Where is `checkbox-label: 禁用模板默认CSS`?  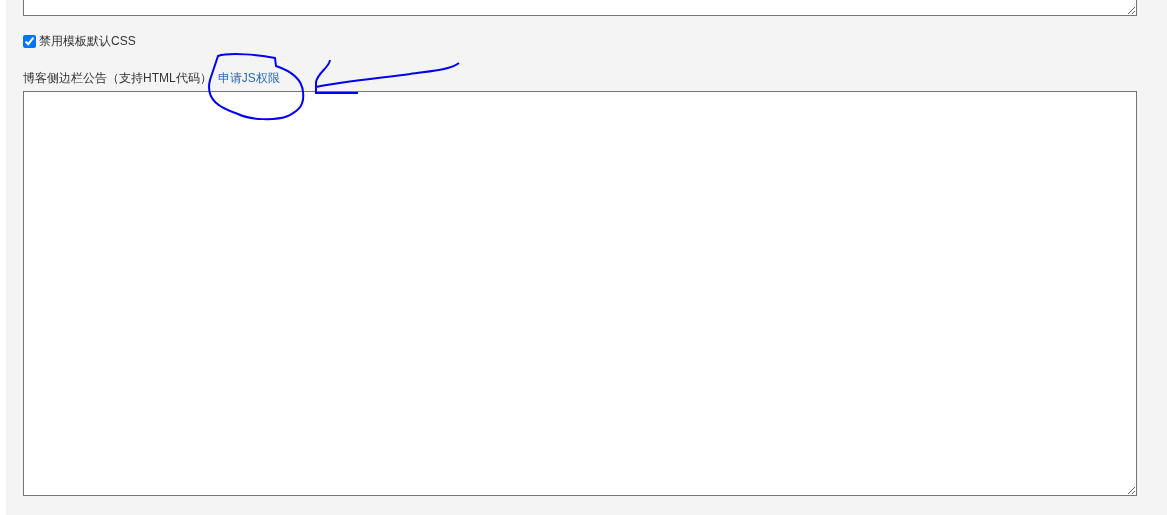 checkbox-label: 禁用模板默认CSS is located at coordinates (87, 41).